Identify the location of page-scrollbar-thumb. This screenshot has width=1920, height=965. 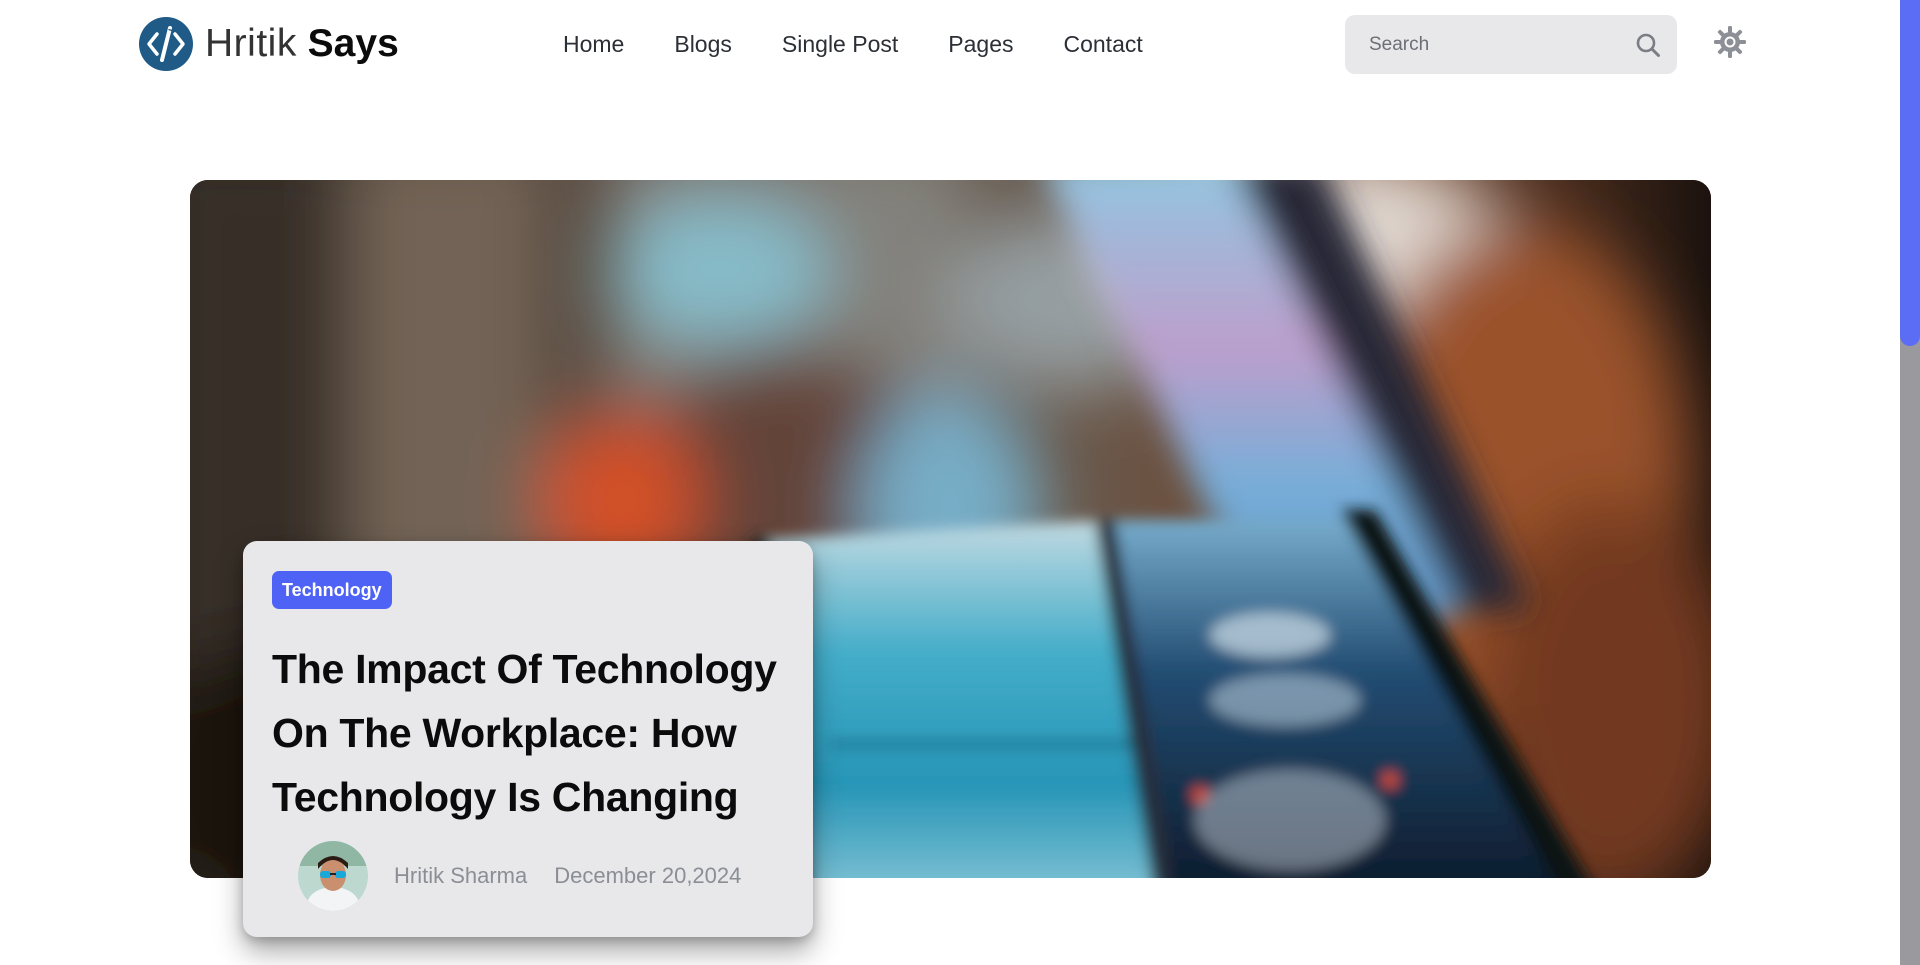
(1910, 173).